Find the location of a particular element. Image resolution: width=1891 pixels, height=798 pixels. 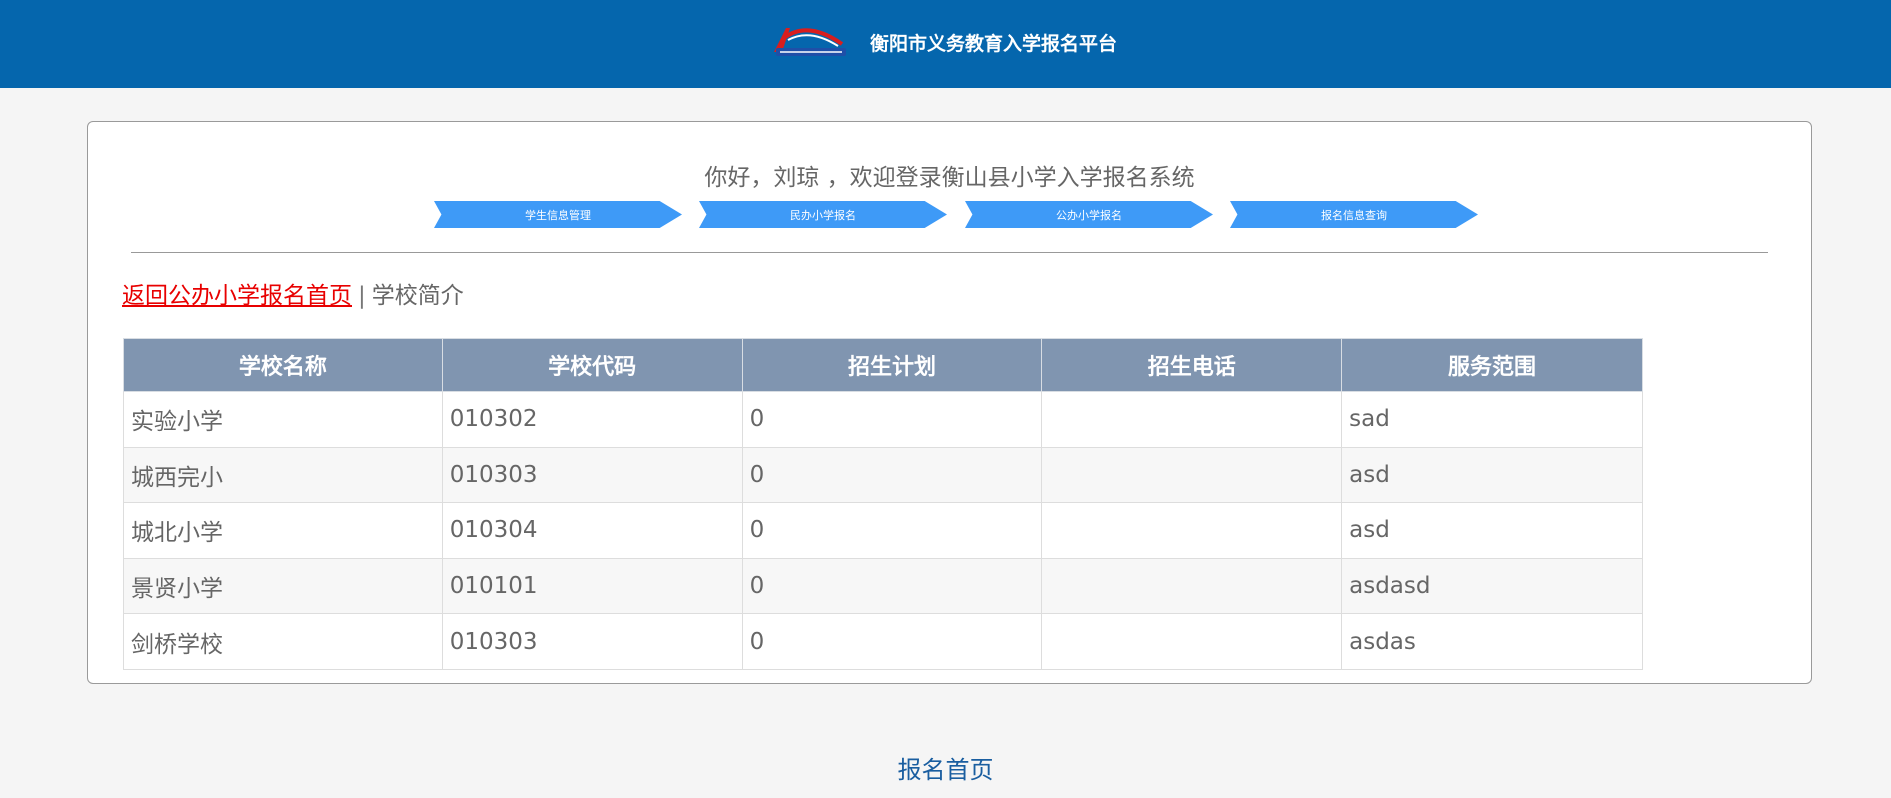

cell-school-name: 剑桥学校 is located at coordinates (283, 641).